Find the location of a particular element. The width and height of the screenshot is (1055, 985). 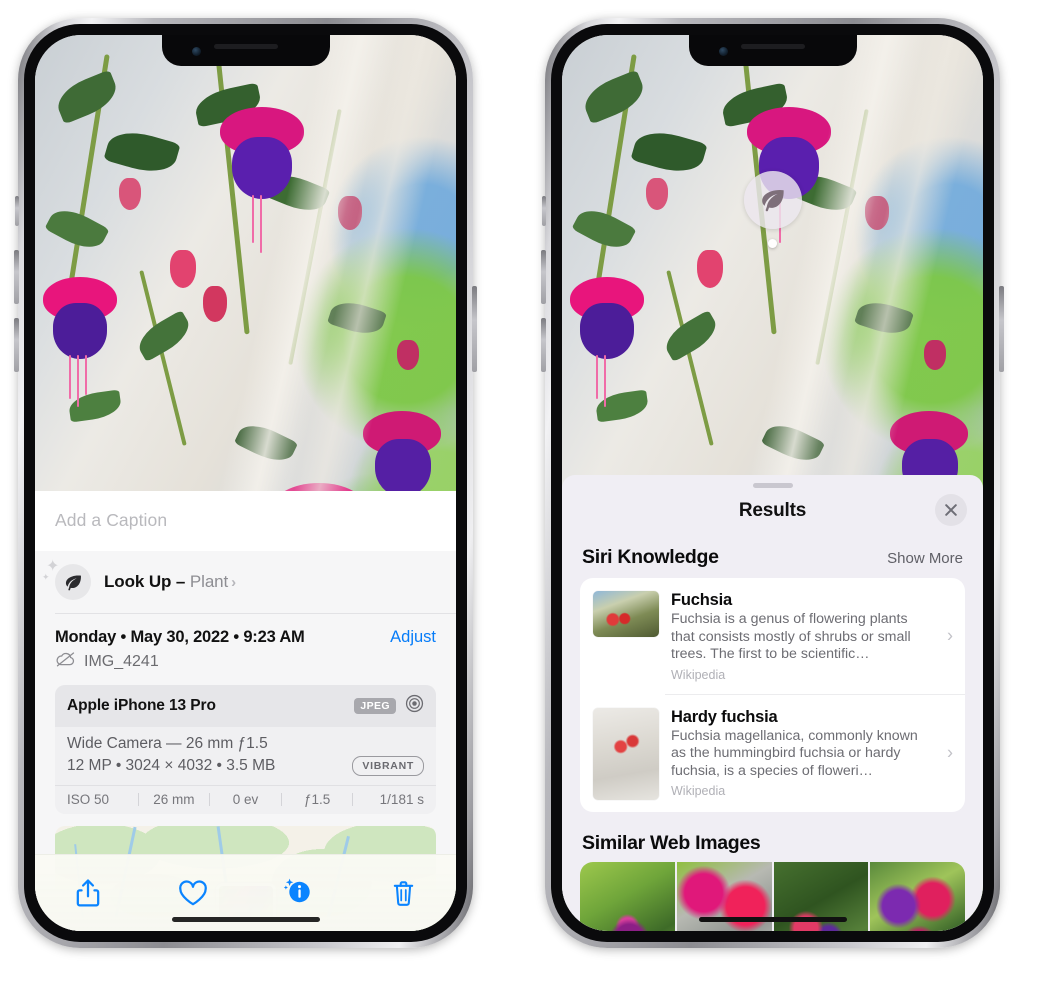

camera-specs-line: 12 MP • 3024 × 4032 • 3.5 MB is located at coordinates (171, 765).